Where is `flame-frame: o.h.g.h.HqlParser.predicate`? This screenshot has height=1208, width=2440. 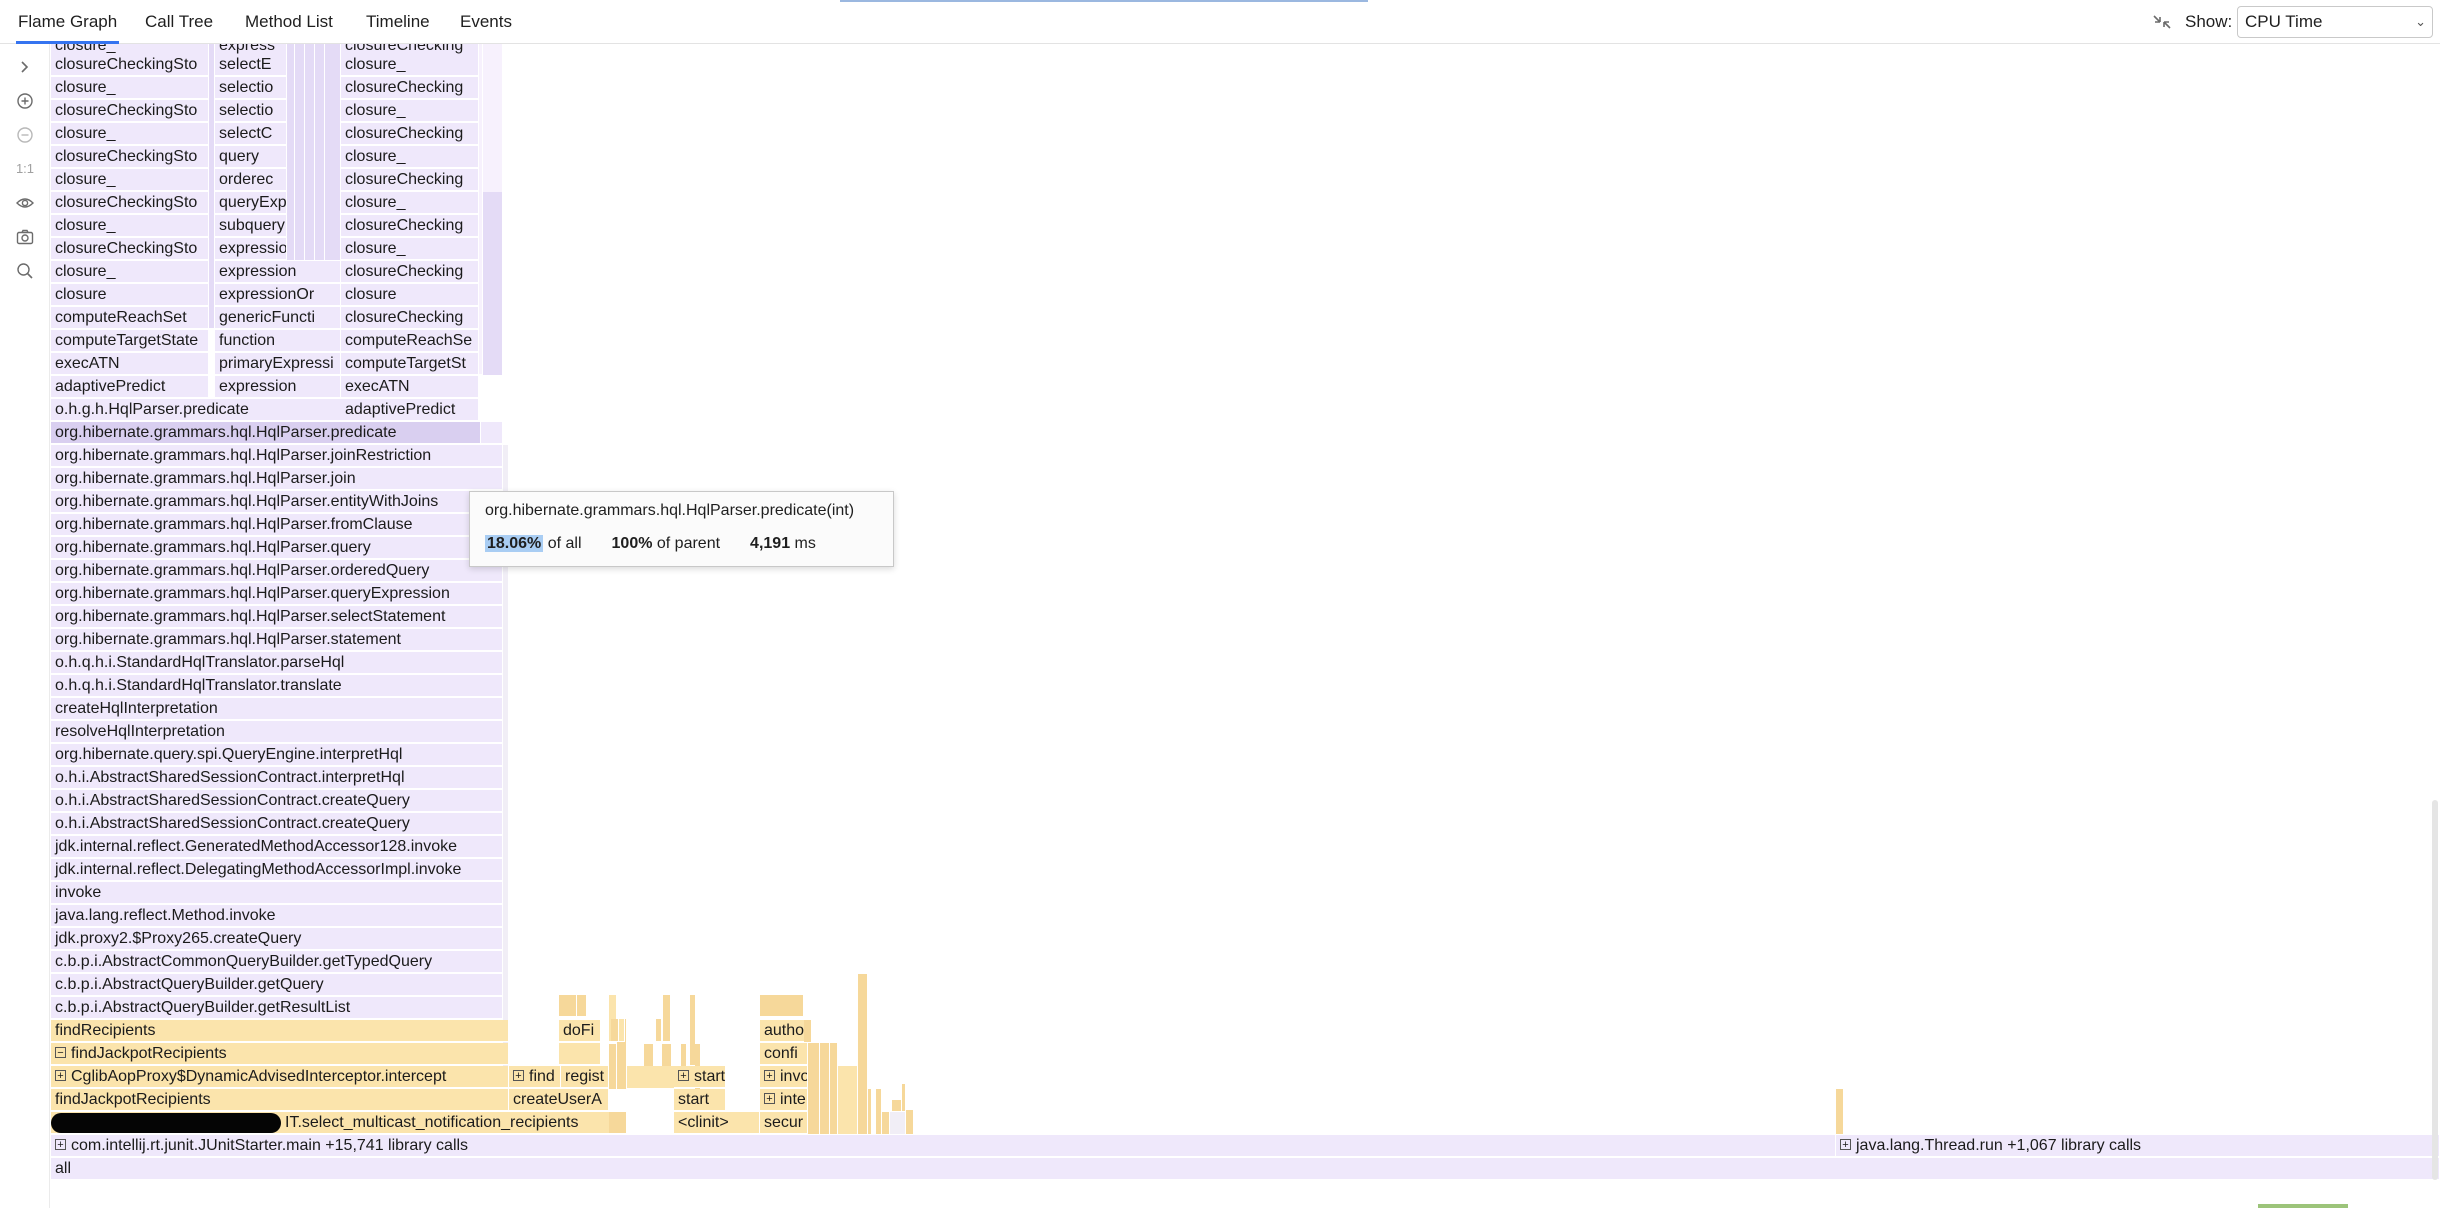
flame-frame: o.h.g.h.HqlParser.predicate is located at coordinates (197, 410).